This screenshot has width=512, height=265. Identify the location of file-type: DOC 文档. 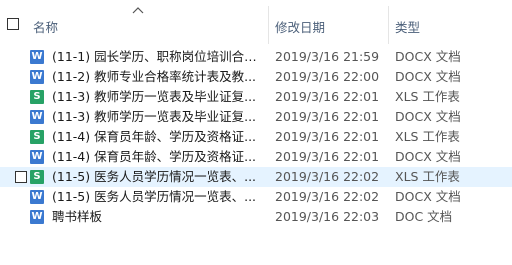
(424, 216).